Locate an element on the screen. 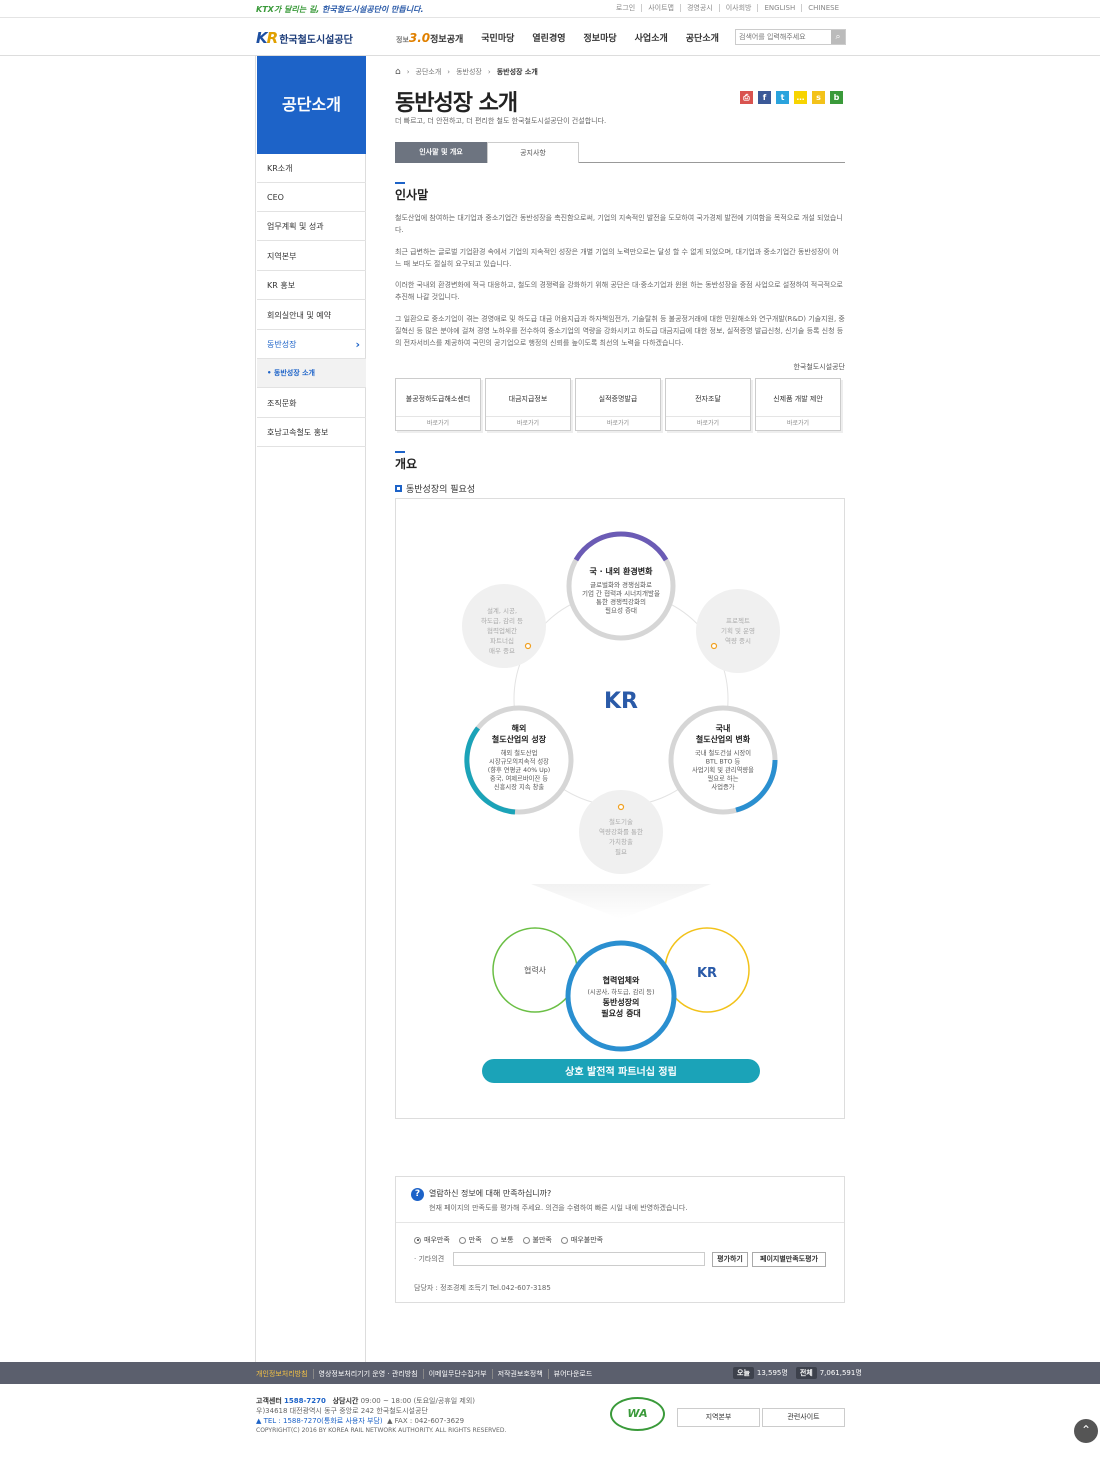  connector-dot is located at coordinates (528, 646).